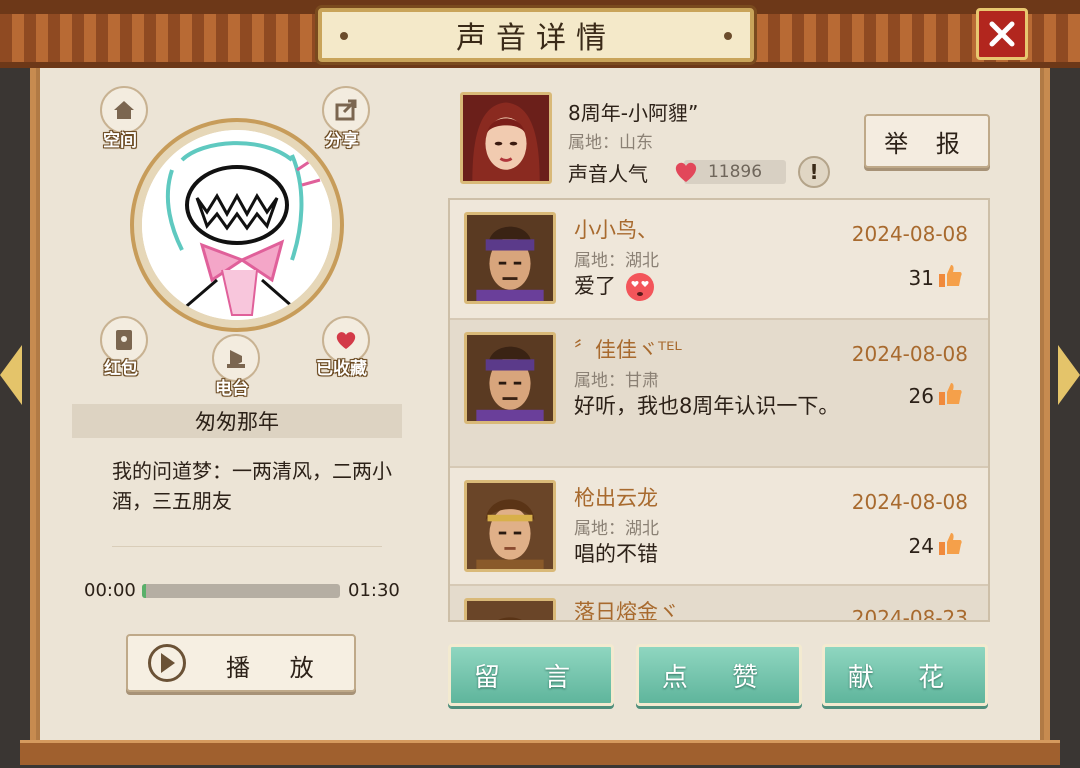 The image size is (1080, 768). What do you see at coordinates (719, 260) in the screenshot?
I see `comment-row: 小小鸟、 属地：湖北 爱了 2024-08-08 31` at bounding box center [719, 260].